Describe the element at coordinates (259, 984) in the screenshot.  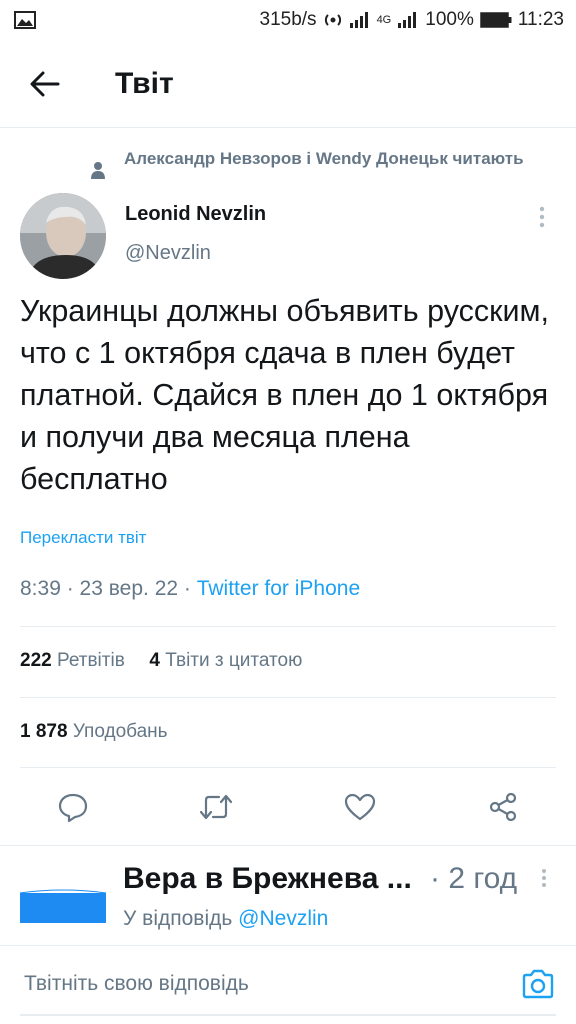
I see `reply-input` at that location.